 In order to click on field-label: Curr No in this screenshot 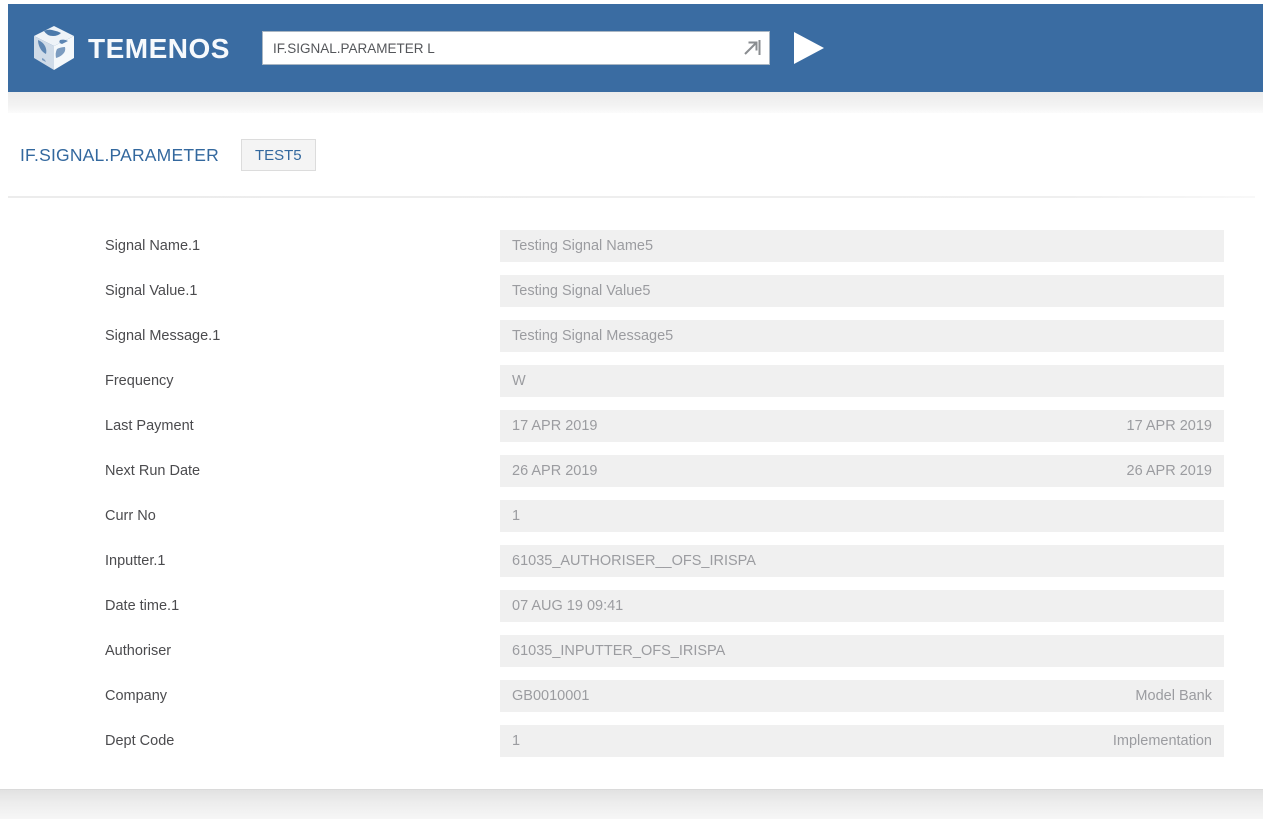, I will do `click(130, 516)`.